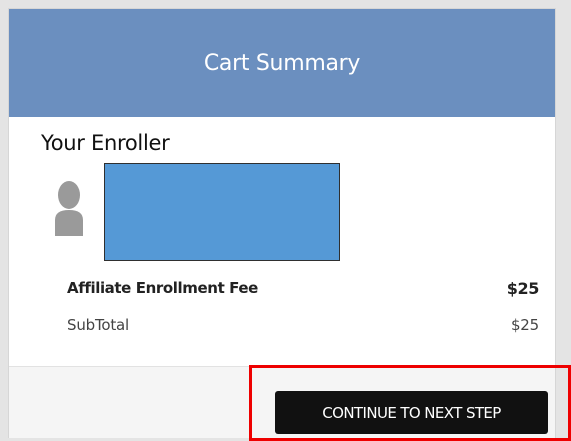 Image resolution: width=571 pixels, height=441 pixels. I want to click on line-item-amount: $25, so click(523, 288).